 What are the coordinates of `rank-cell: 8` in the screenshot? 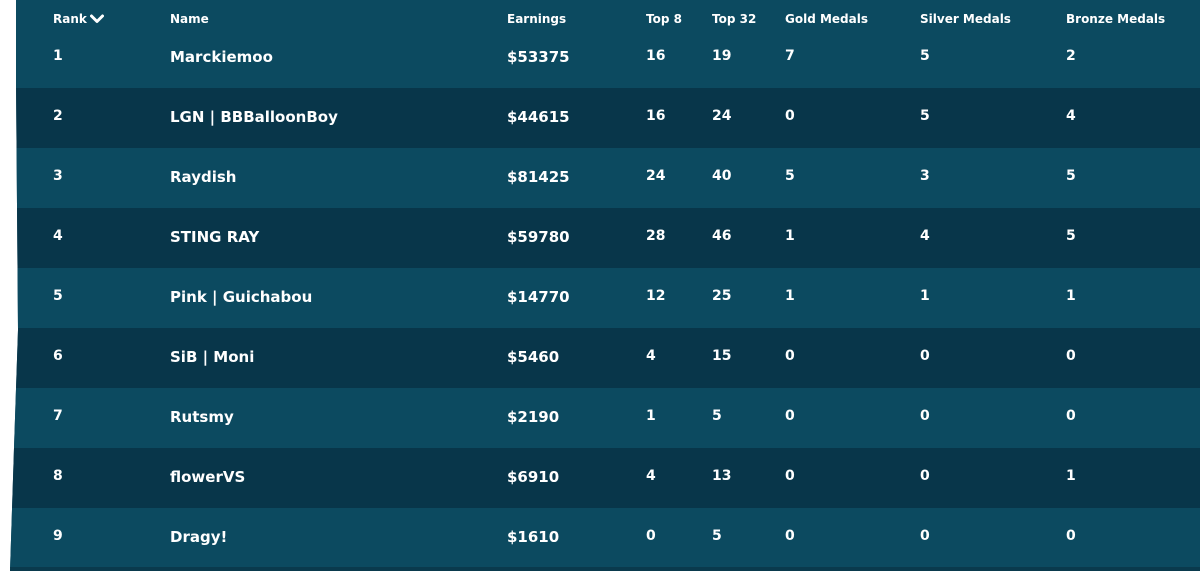 It's located at (58, 476).